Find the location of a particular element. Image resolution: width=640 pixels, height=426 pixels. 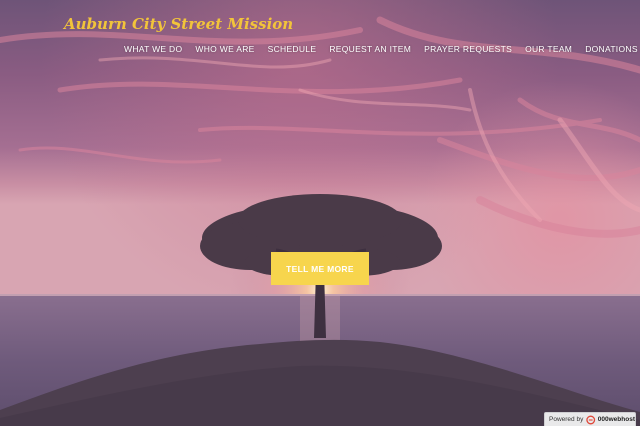

nav-item-who-we-are: WHO WE ARE is located at coordinates (224, 49).